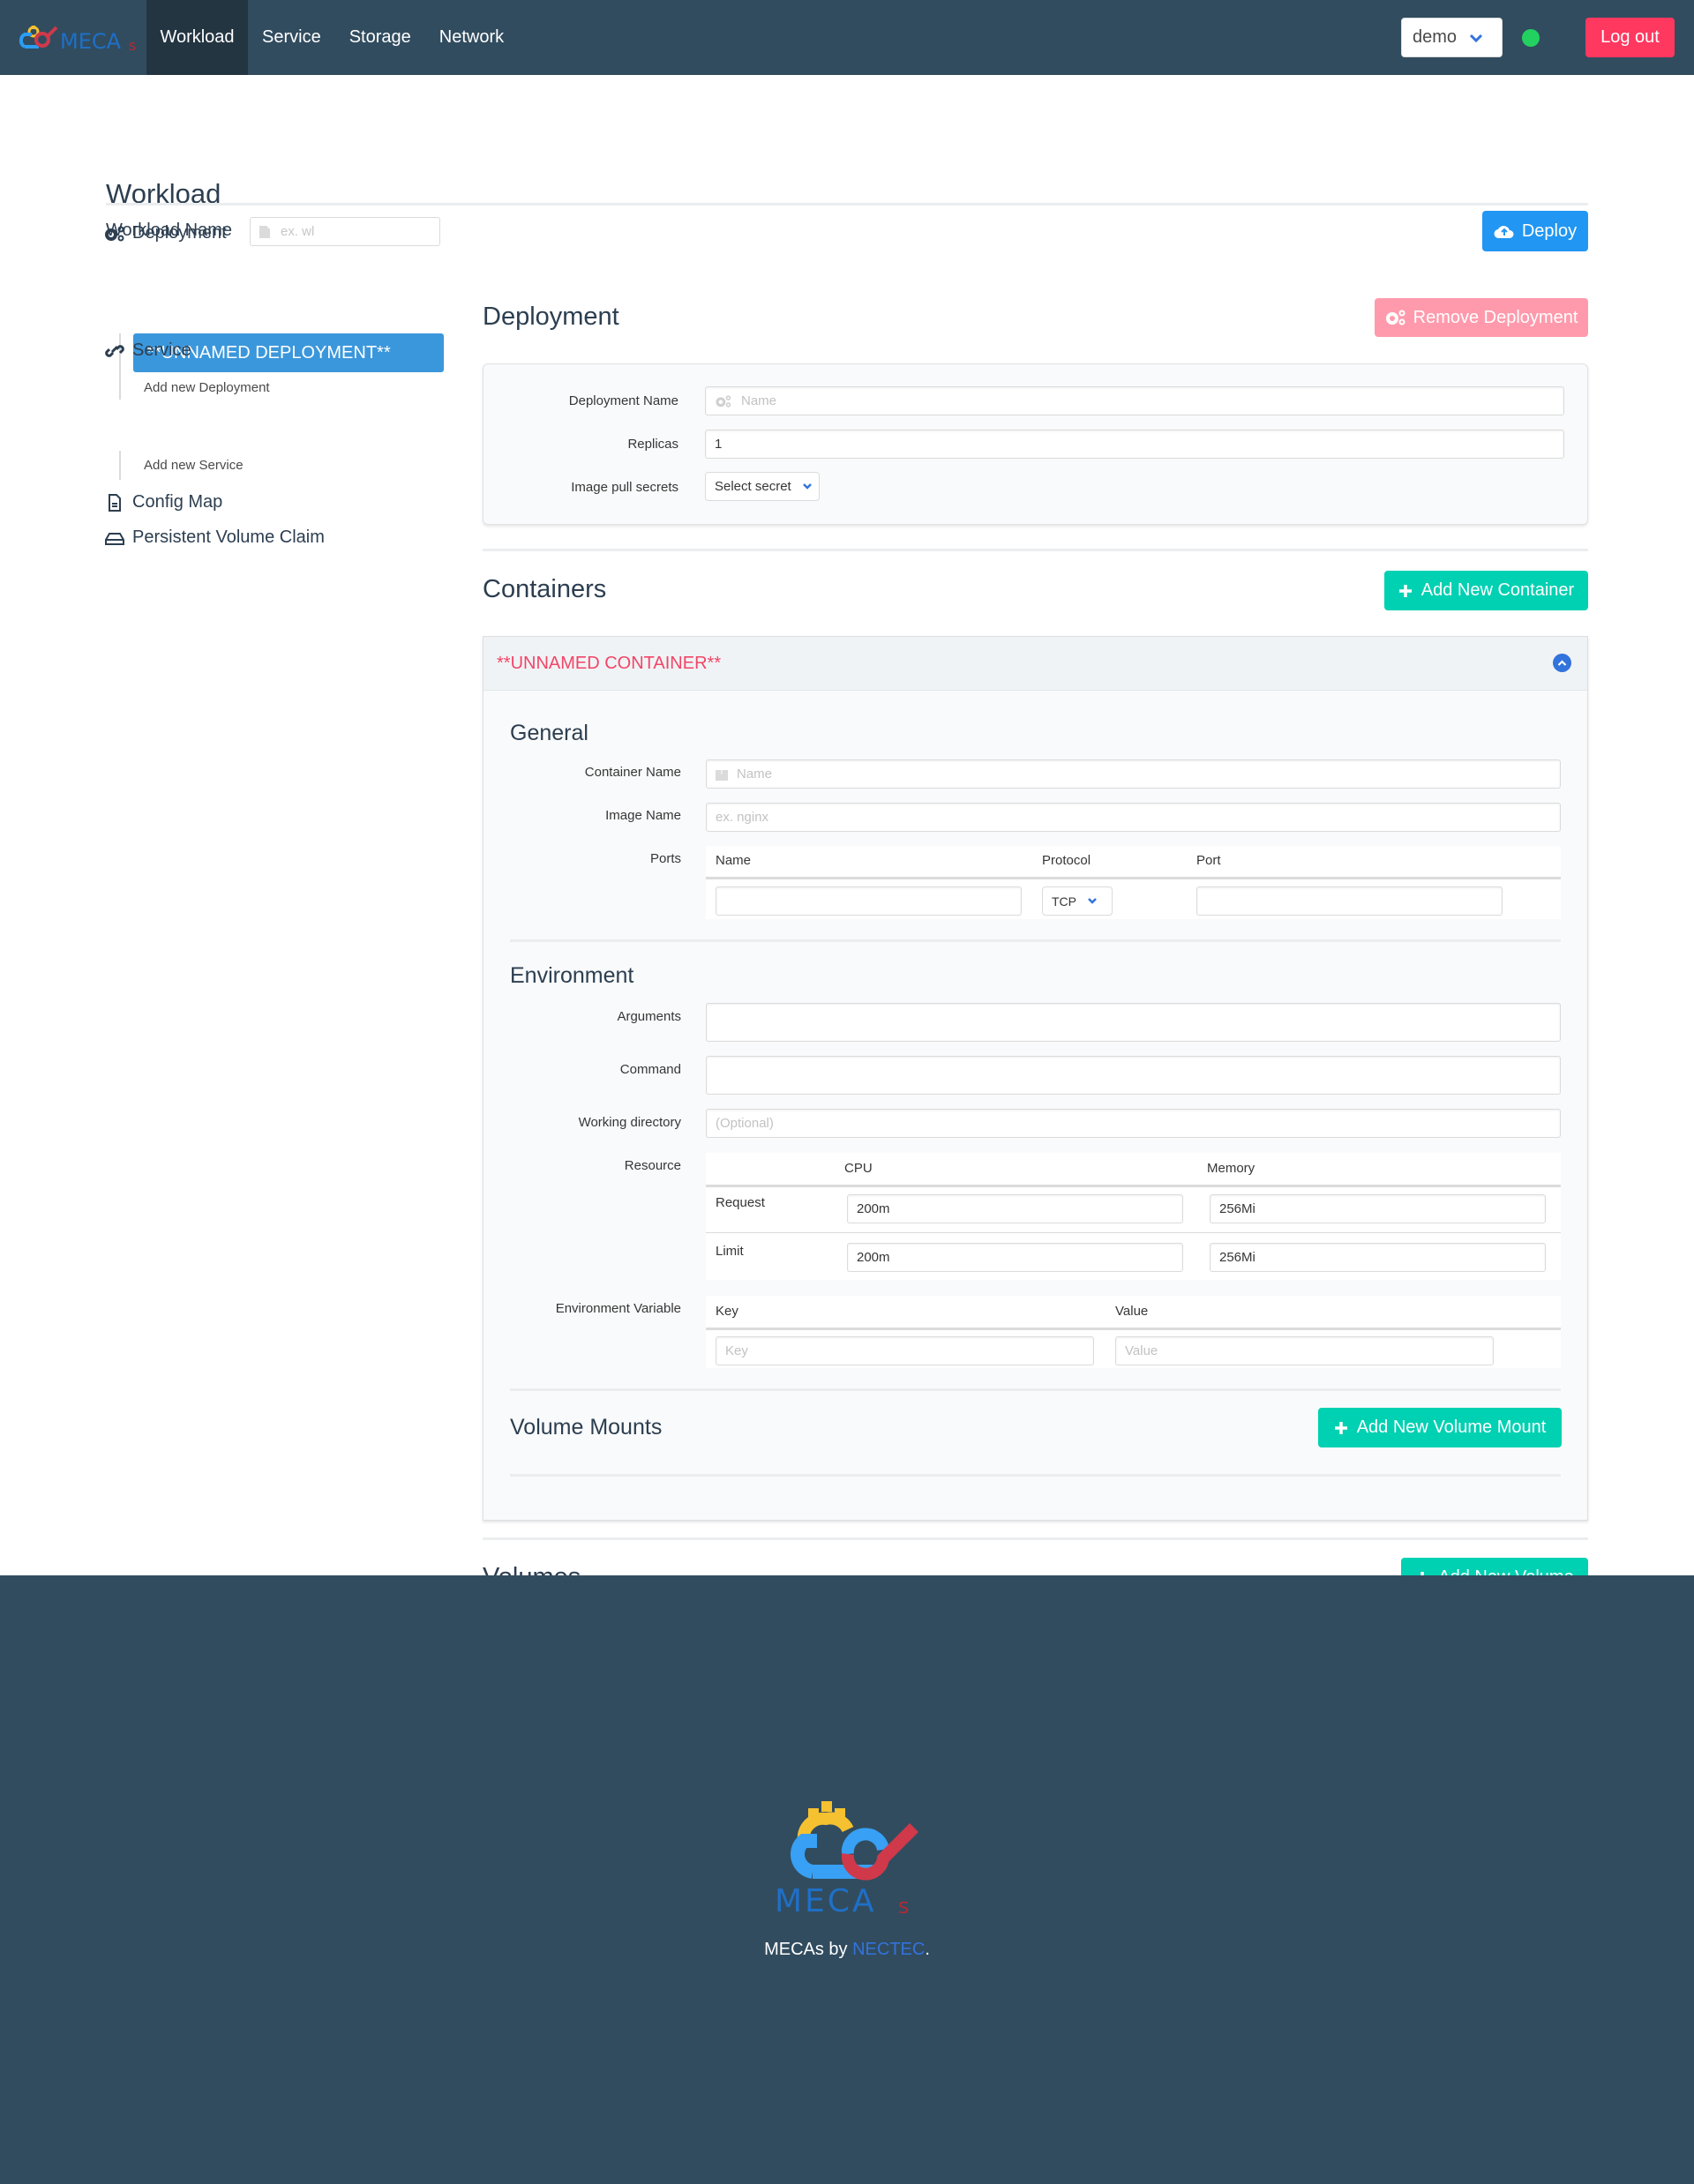 This screenshot has width=1694, height=2184. I want to click on ports-col-name: Name, so click(734, 860).